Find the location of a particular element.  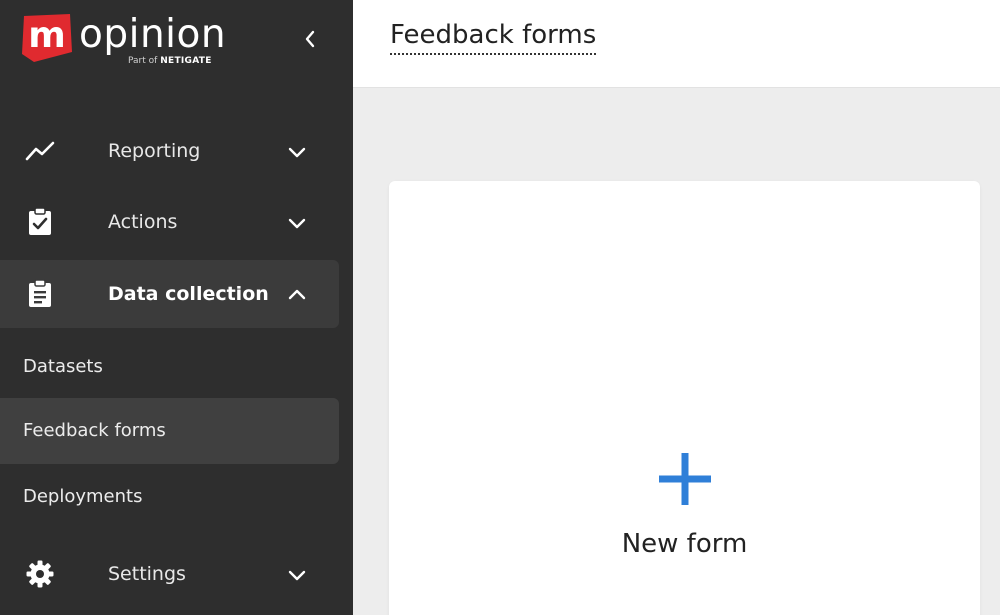

plus-icon is located at coordinates (685, 479).